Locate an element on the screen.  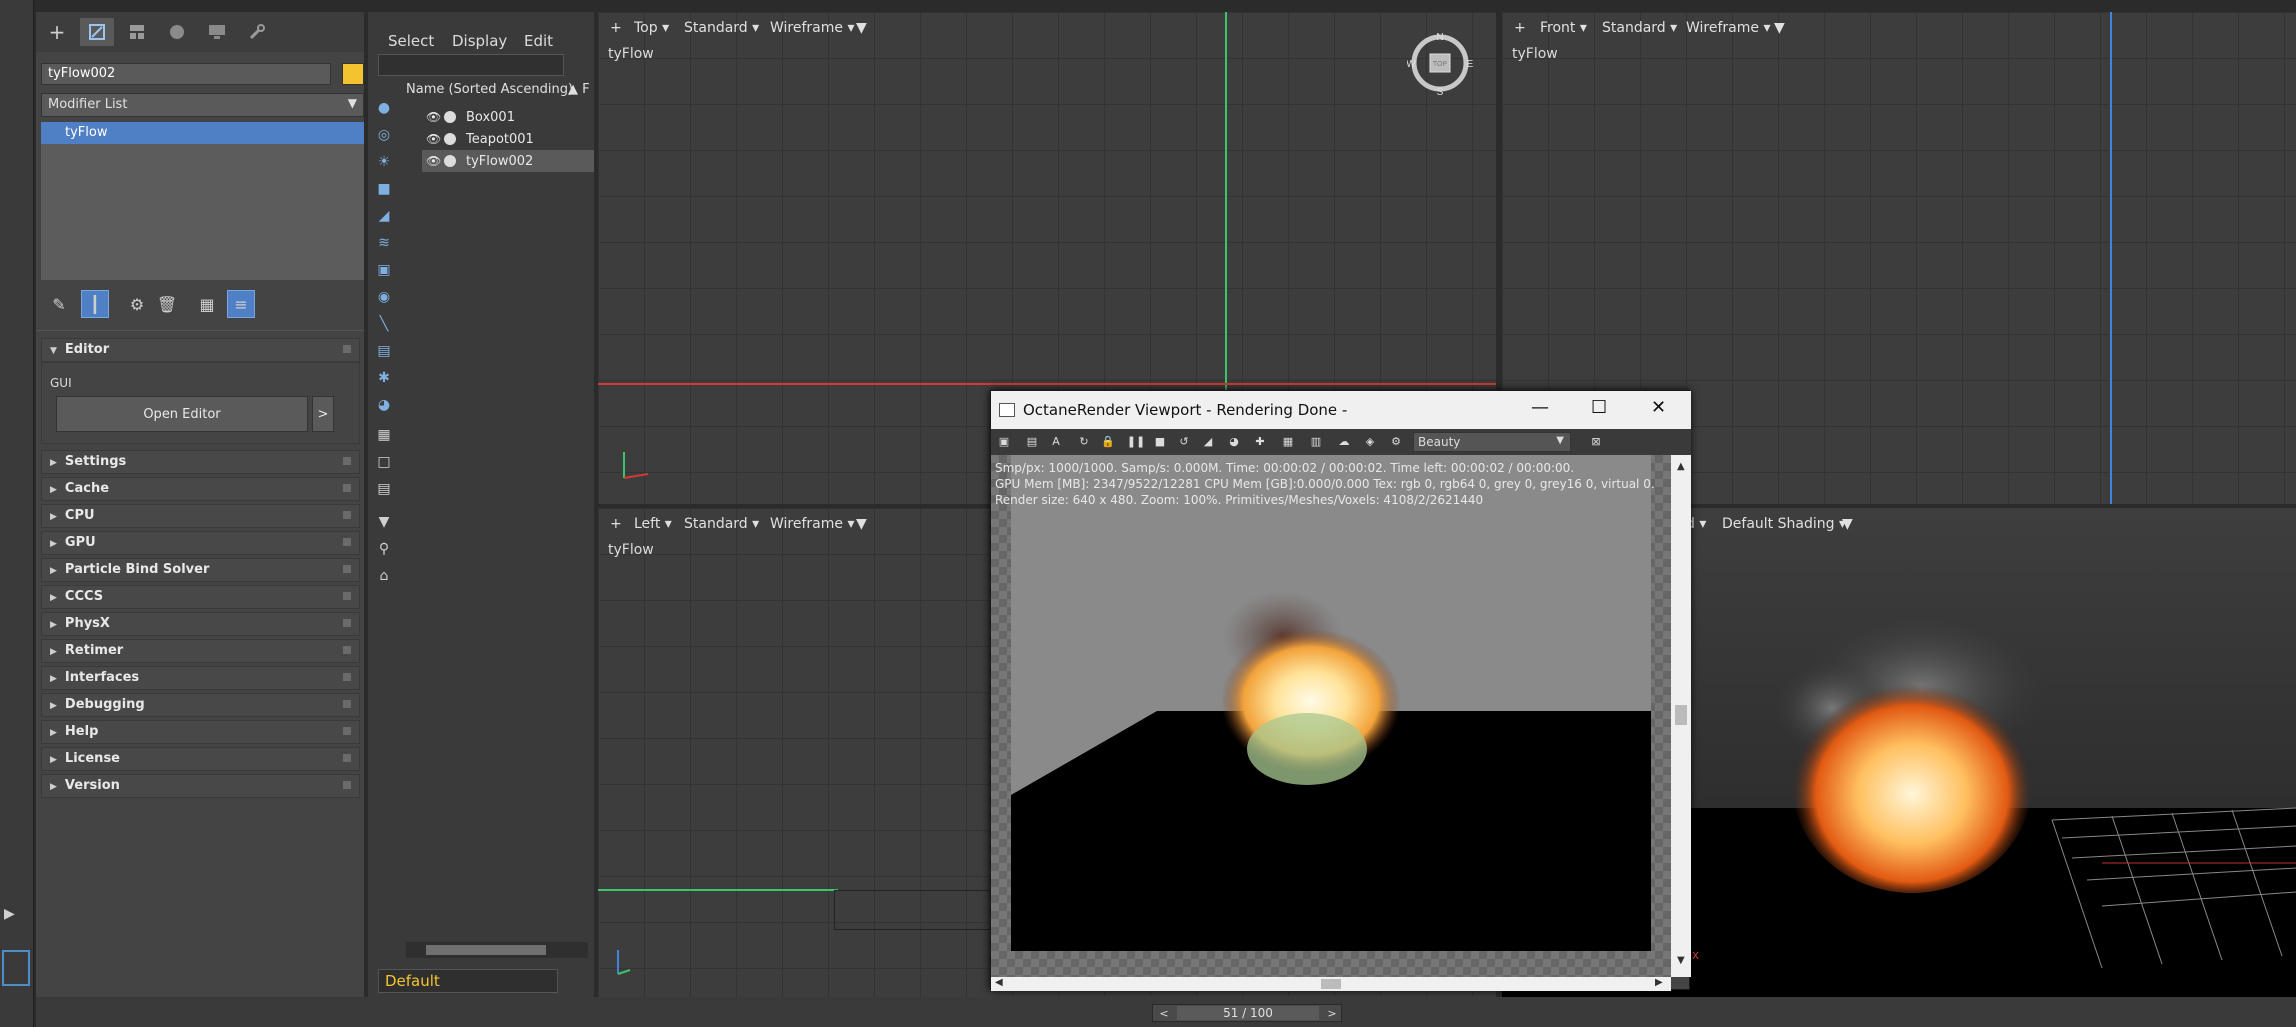
next-frame-button: > is located at coordinates (1332, 1013).